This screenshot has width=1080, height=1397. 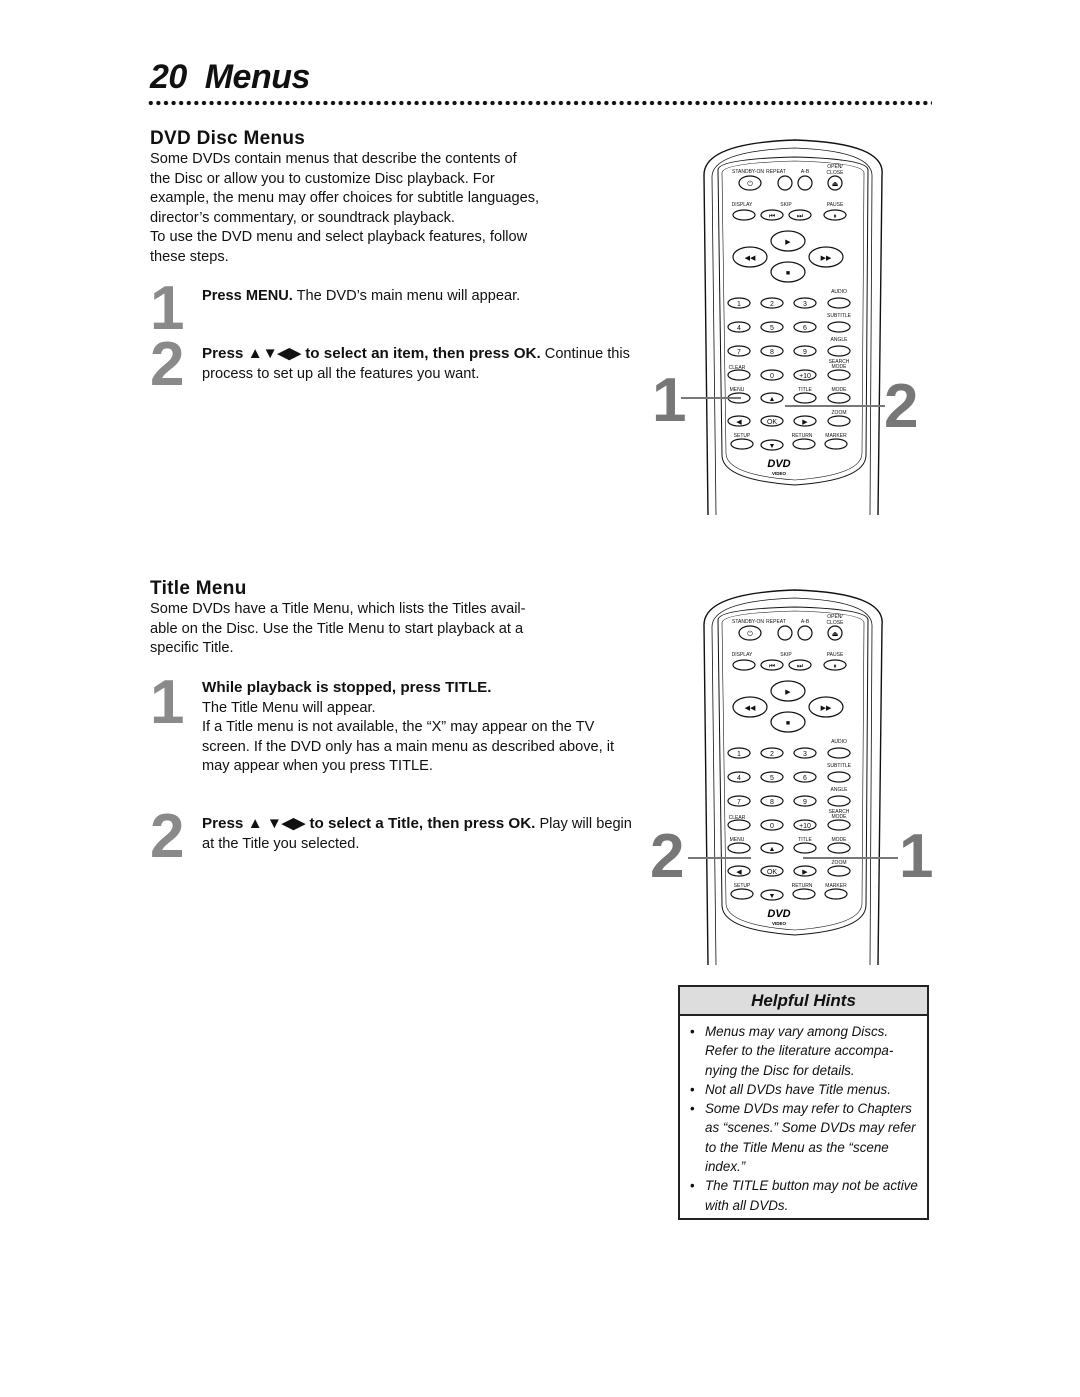 What do you see at coordinates (805, 352) in the screenshot?
I see `digit-button-glyph: 9` at bounding box center [805, 352].